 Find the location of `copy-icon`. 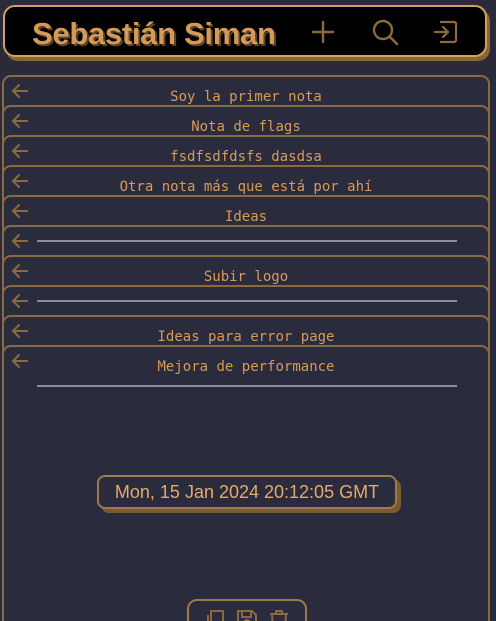

copy-icon is located at coordinates (215, 615).